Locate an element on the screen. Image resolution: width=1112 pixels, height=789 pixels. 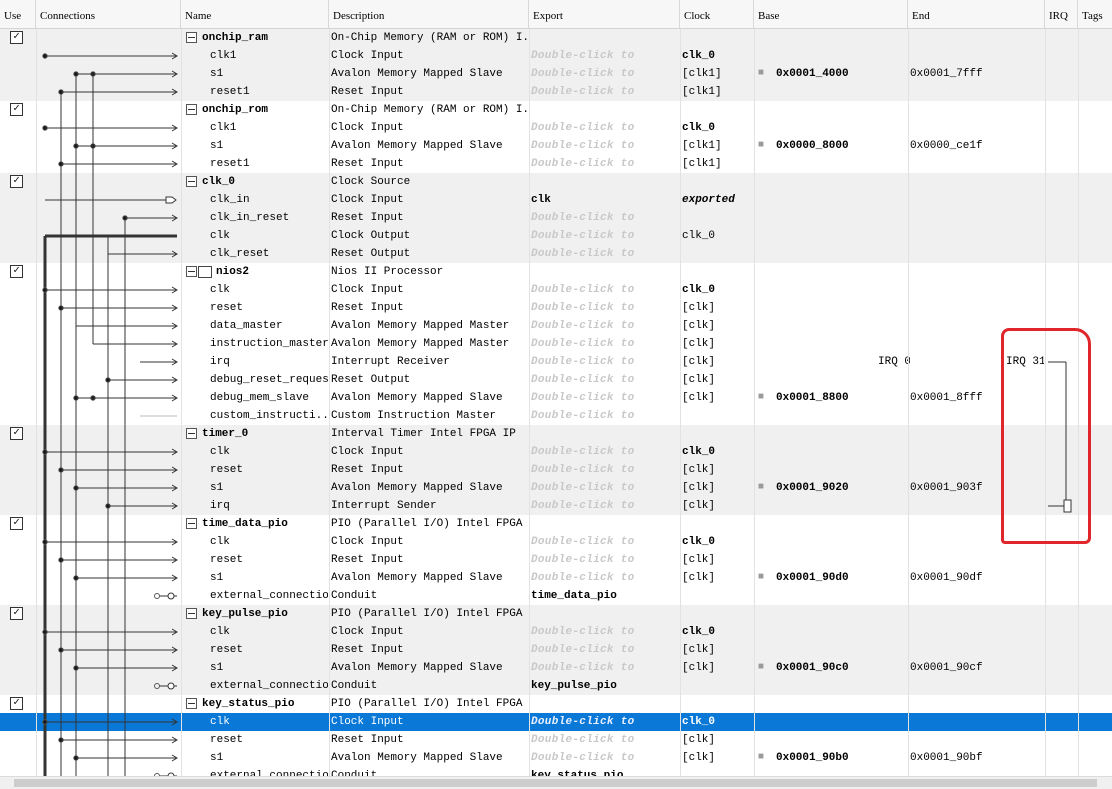
column-name: Name is located at coordinates (255, 14).